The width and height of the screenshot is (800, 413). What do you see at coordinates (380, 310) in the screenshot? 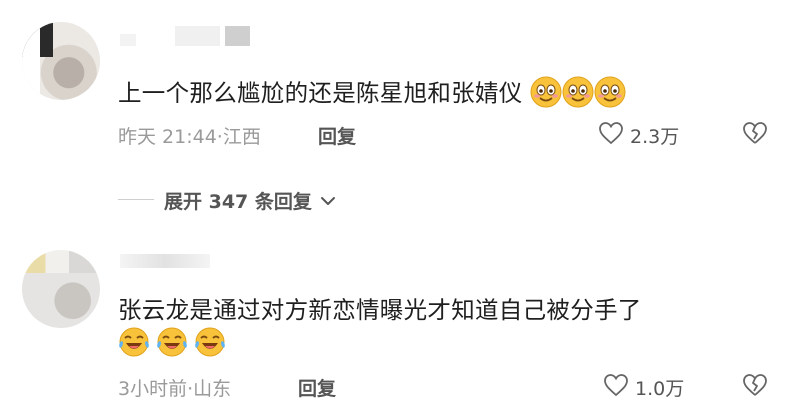
I see `comment-text: 张云龙是通过对方新恋情曝光才知道自己被分手了` at bounding box center [380, 310].